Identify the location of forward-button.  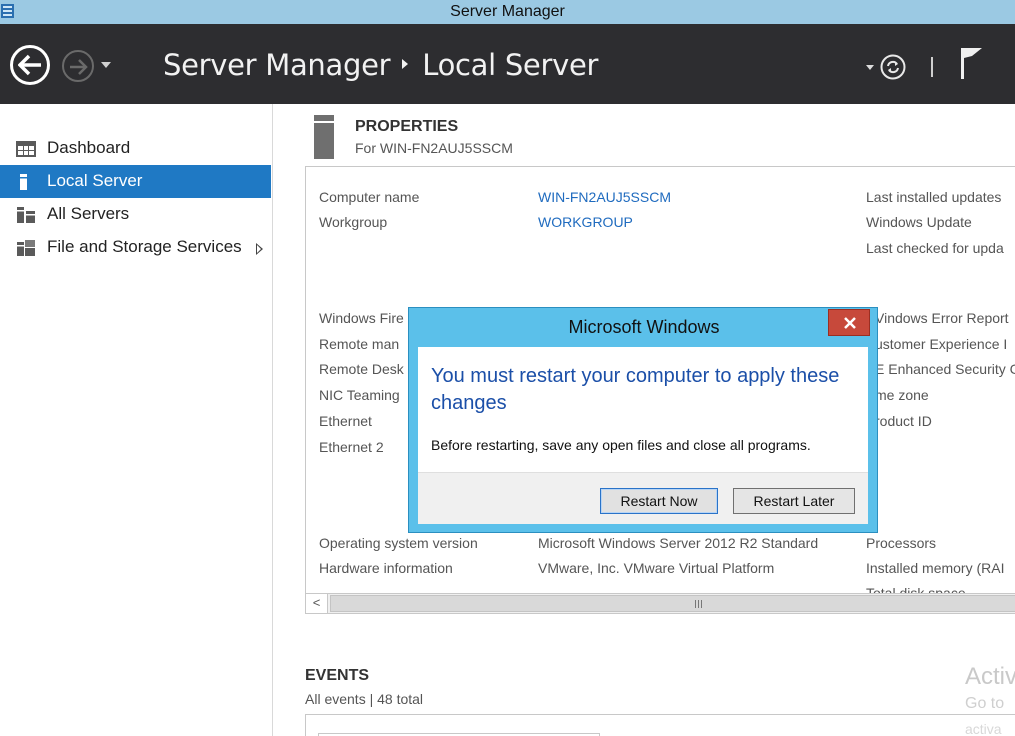
(78, 66).